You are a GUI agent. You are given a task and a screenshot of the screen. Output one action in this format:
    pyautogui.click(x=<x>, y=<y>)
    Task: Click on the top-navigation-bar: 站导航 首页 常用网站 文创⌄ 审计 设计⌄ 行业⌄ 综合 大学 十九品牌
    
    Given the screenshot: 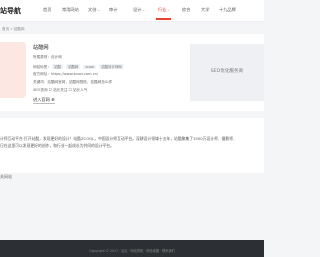 What is the action you would take?
    pyautogui.click(x=132, y=11)
    